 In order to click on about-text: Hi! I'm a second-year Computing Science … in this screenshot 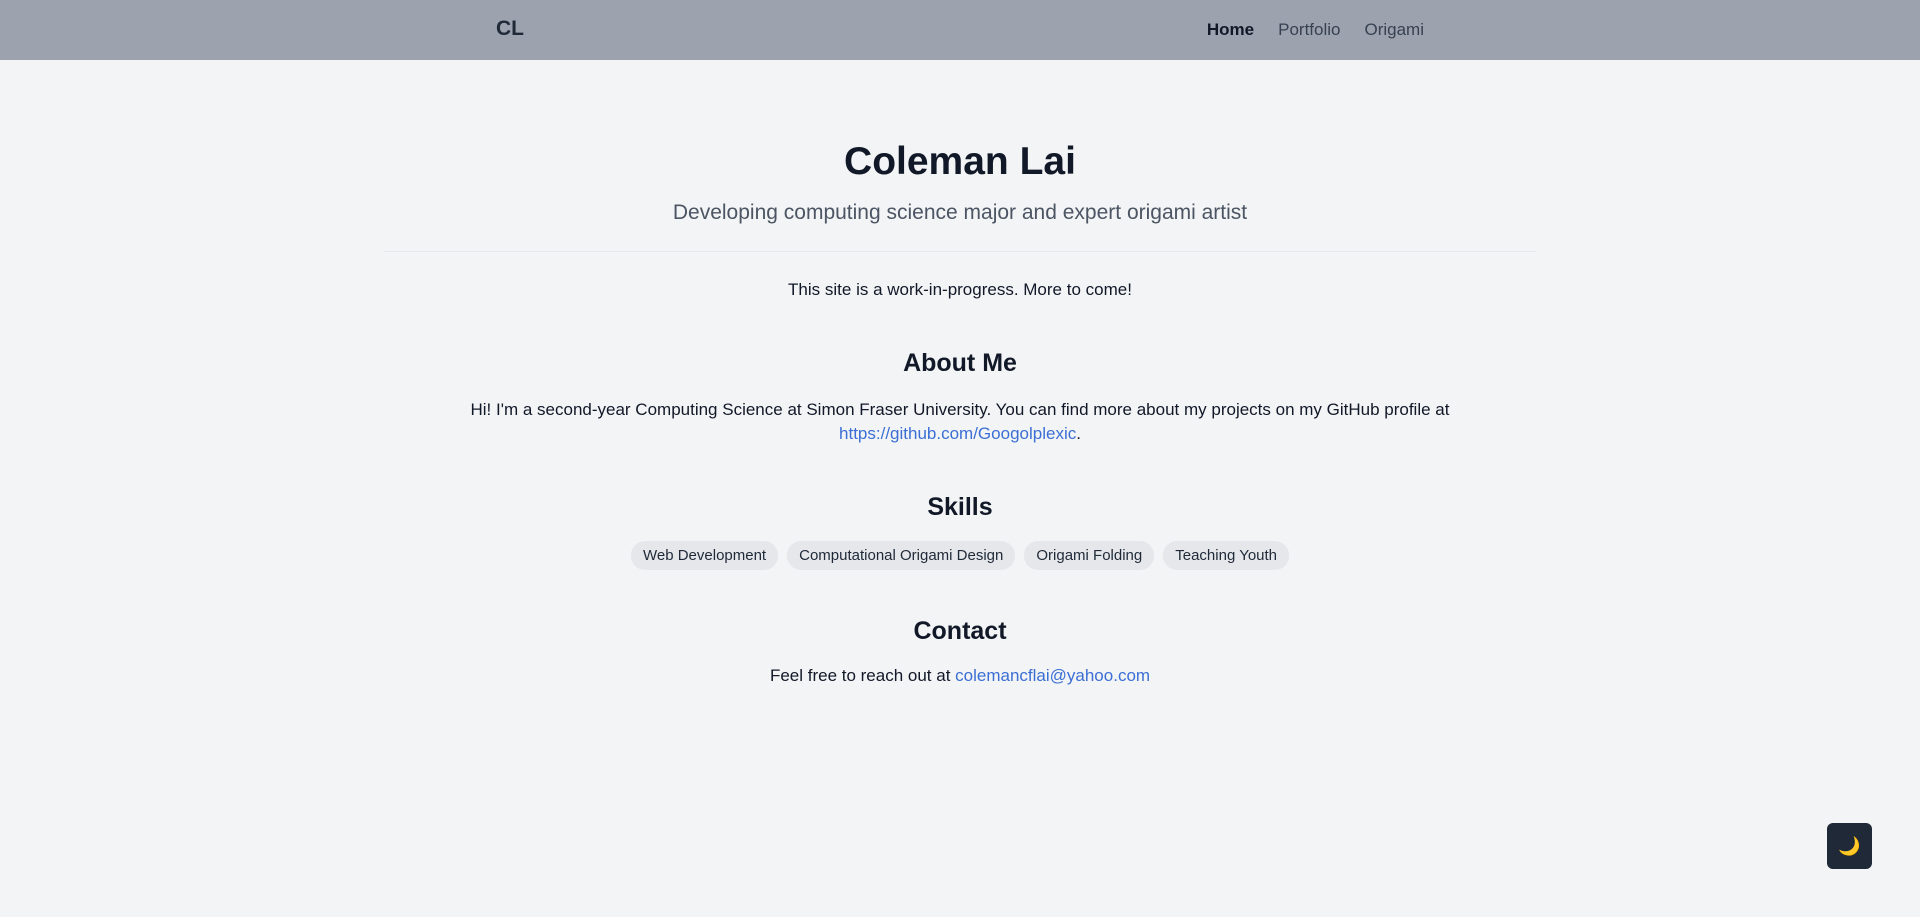, I will do `click(960, 422)`.